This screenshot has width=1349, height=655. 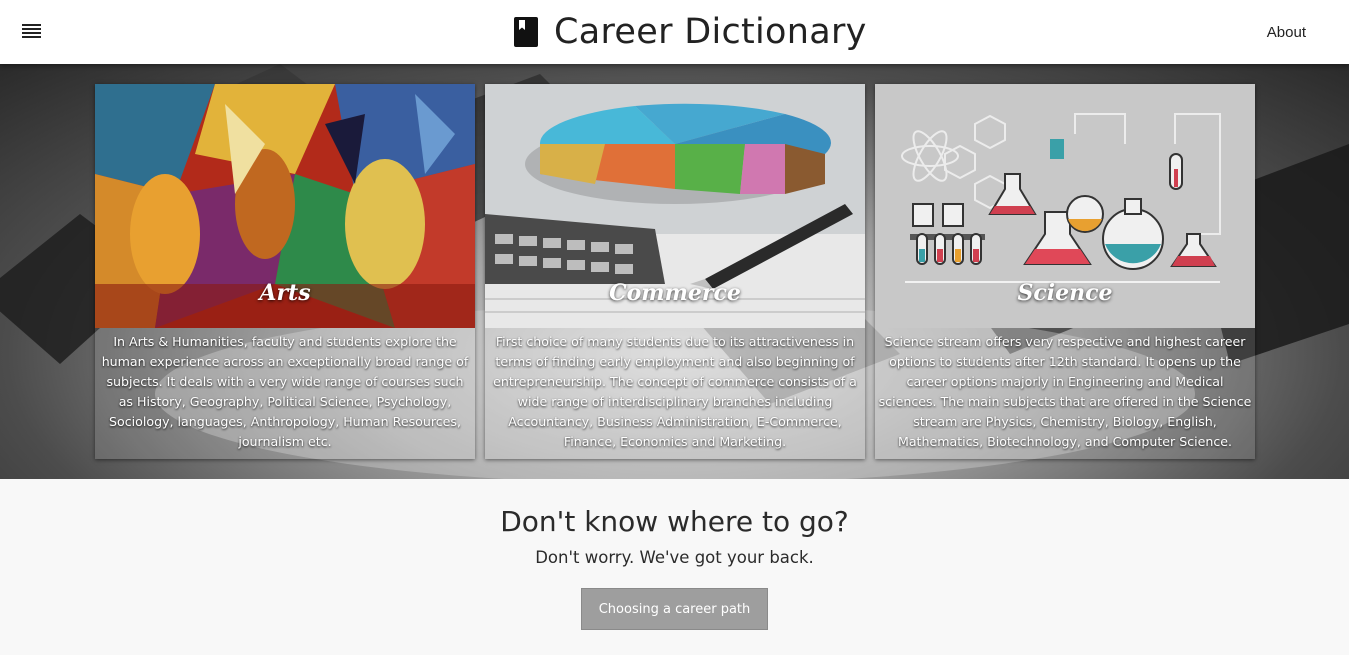 I want to click on top-navbar: Career Dictionary About, so click(x=674, y=32).